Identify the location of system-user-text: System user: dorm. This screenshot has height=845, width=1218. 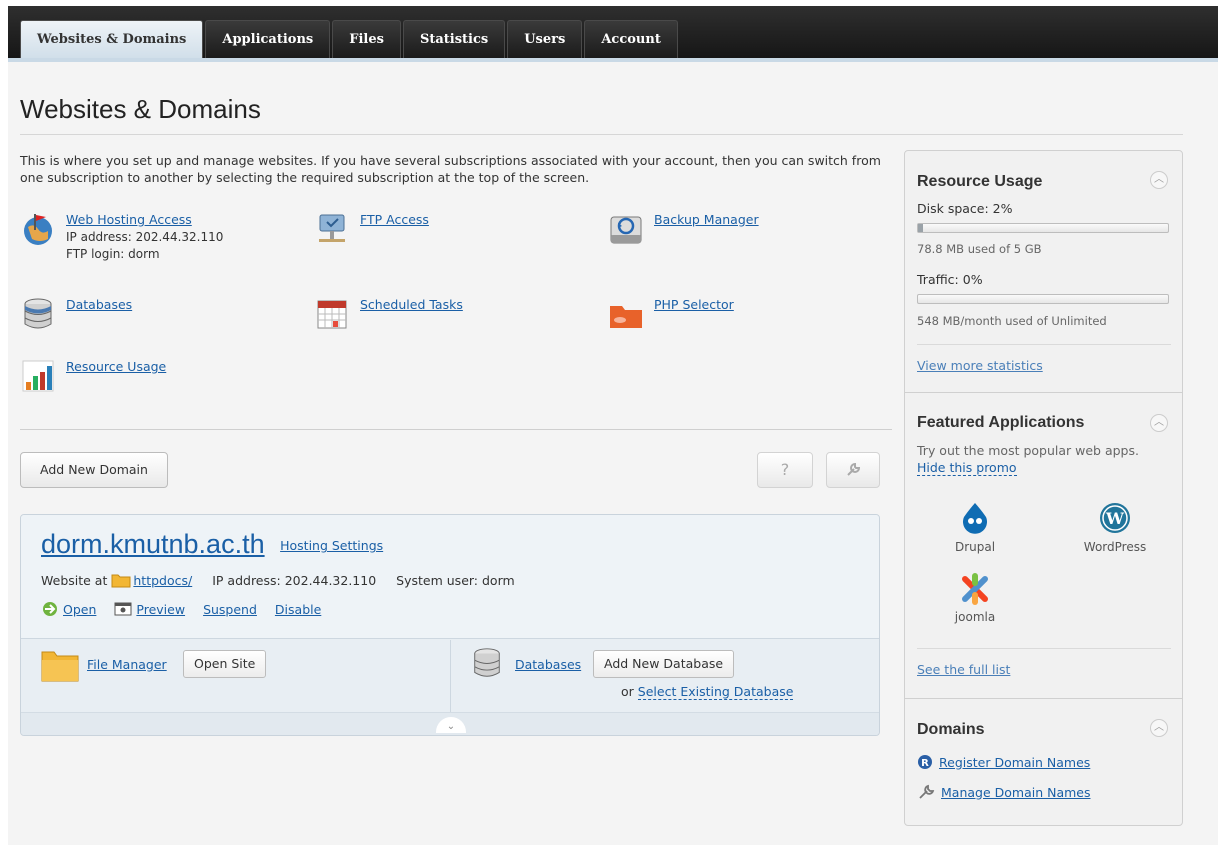
(455, 580).